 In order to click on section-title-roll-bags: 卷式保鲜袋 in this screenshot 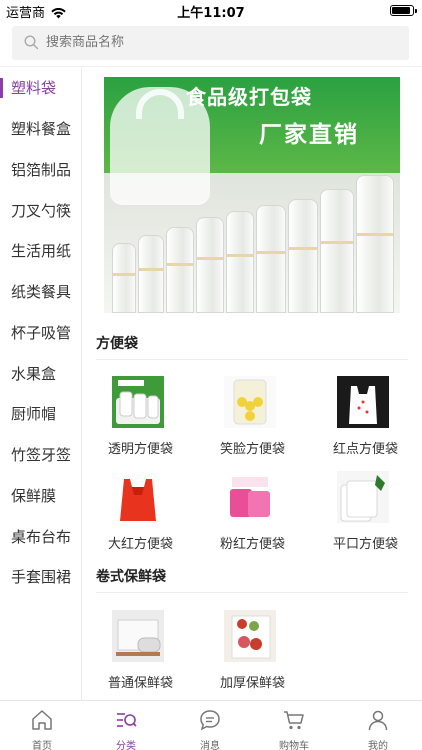, I will do `click(131, 577)`.